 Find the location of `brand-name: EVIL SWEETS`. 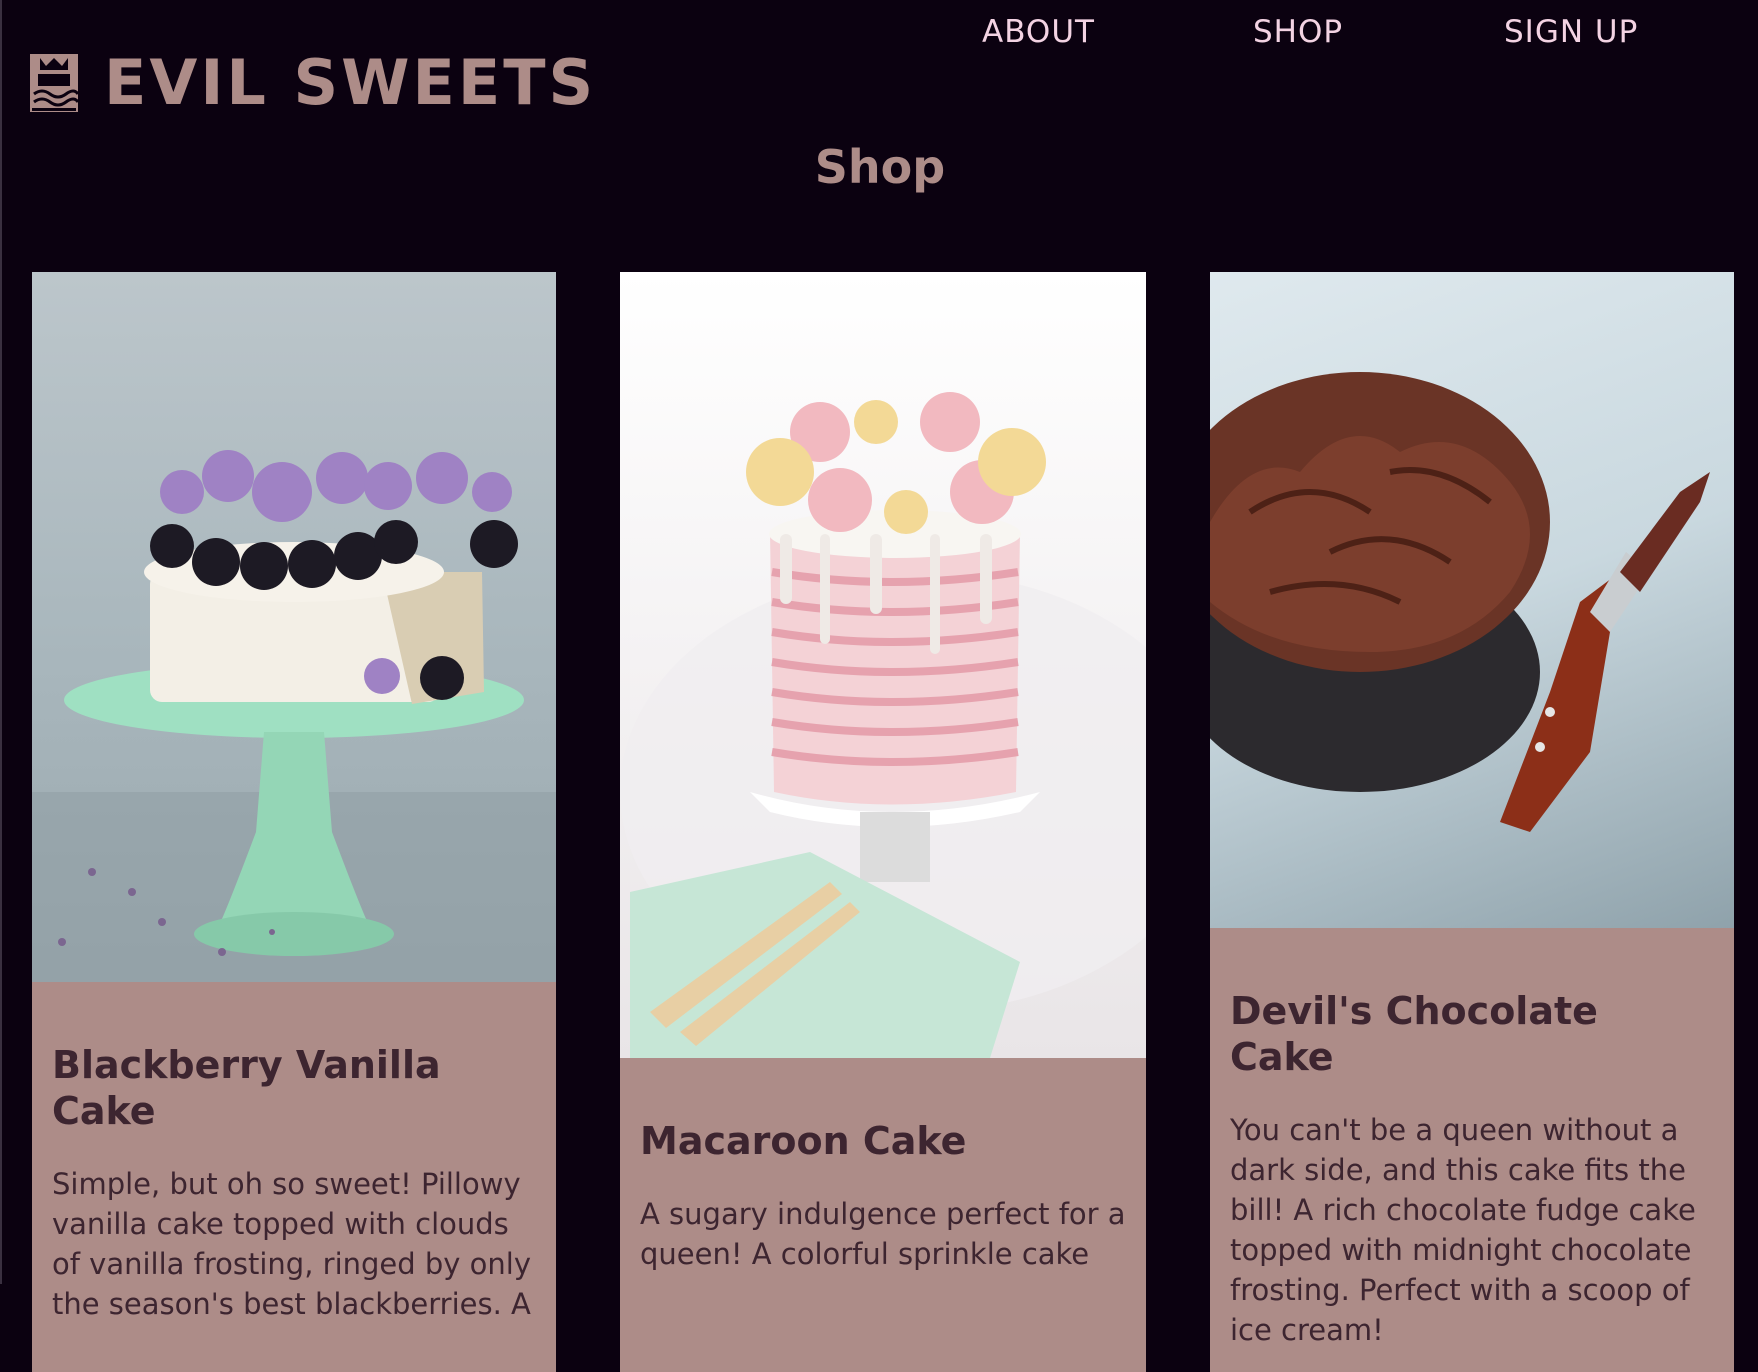

brand-name: EVIL SWEETS is located at coordinates (350, 82).